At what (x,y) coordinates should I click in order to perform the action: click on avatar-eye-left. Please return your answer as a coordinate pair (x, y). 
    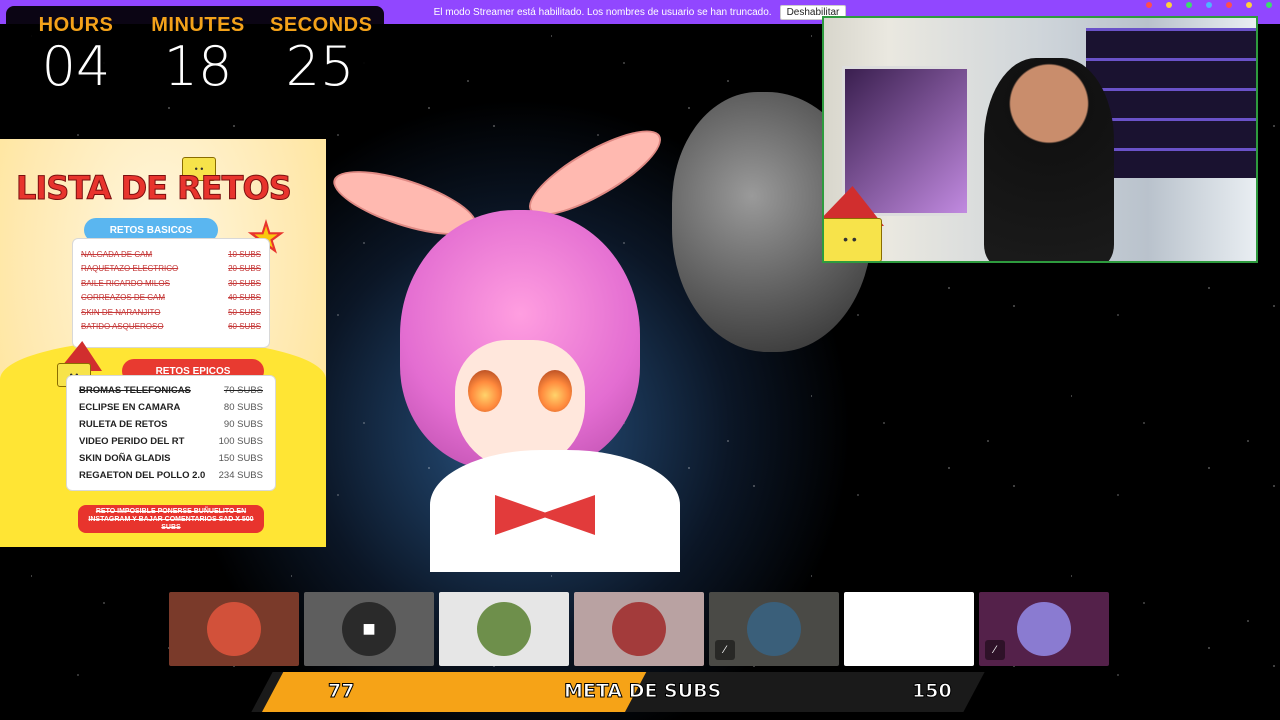
    Looking at the image, I should click on (485, 391).